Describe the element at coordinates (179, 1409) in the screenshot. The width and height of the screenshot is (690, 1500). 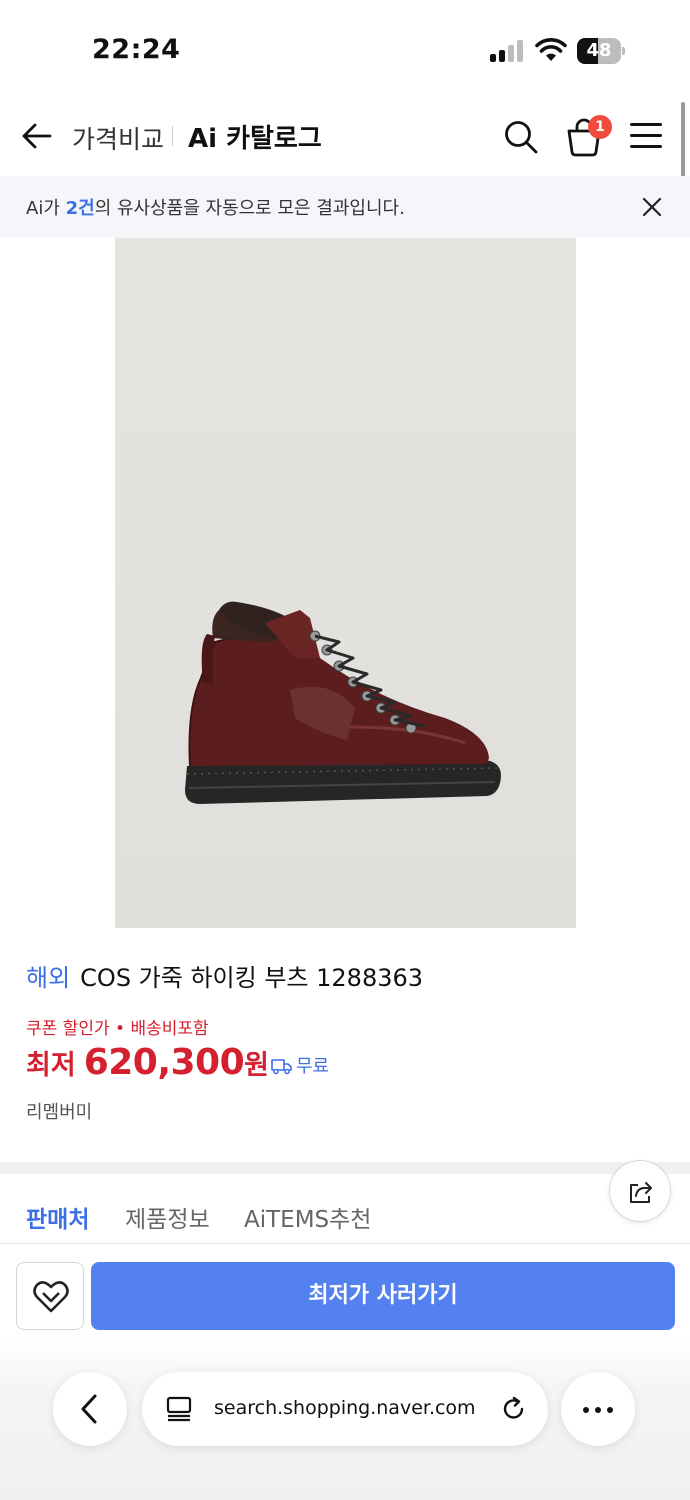
I see `tabs-icon` at that location.